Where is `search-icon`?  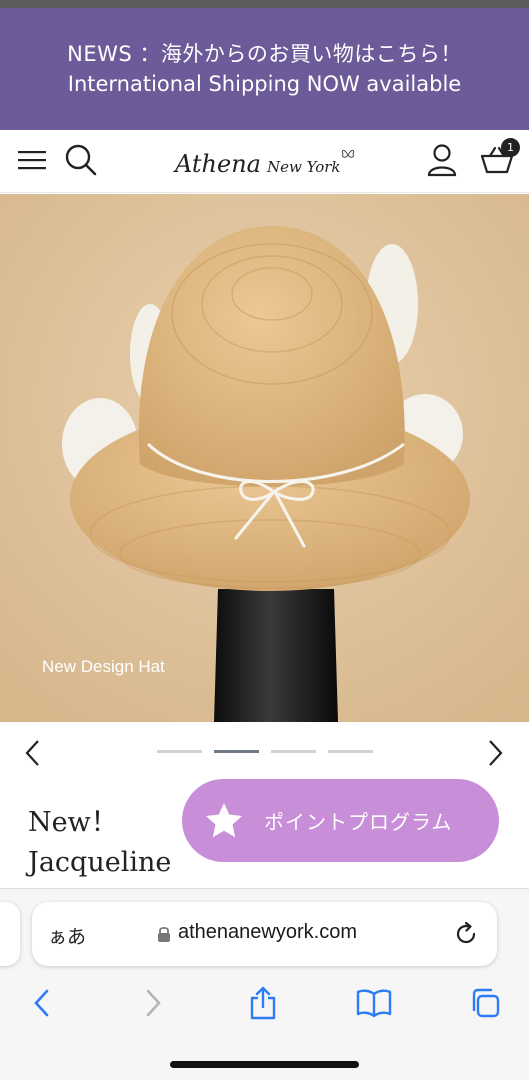 search-icon is located at coordinates (81, 160).